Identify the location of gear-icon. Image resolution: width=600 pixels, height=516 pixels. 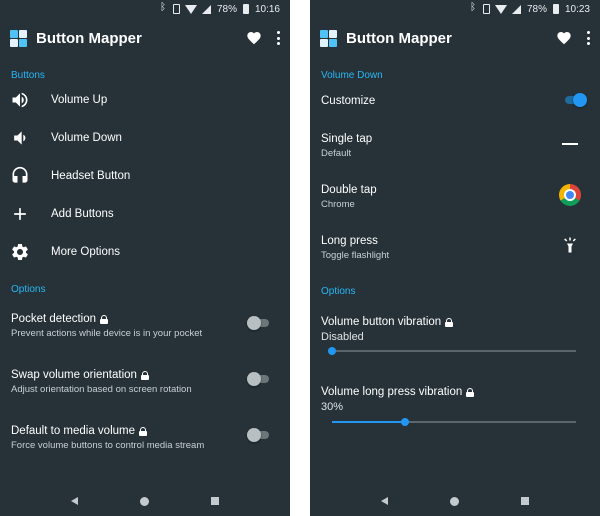
(20, 252).